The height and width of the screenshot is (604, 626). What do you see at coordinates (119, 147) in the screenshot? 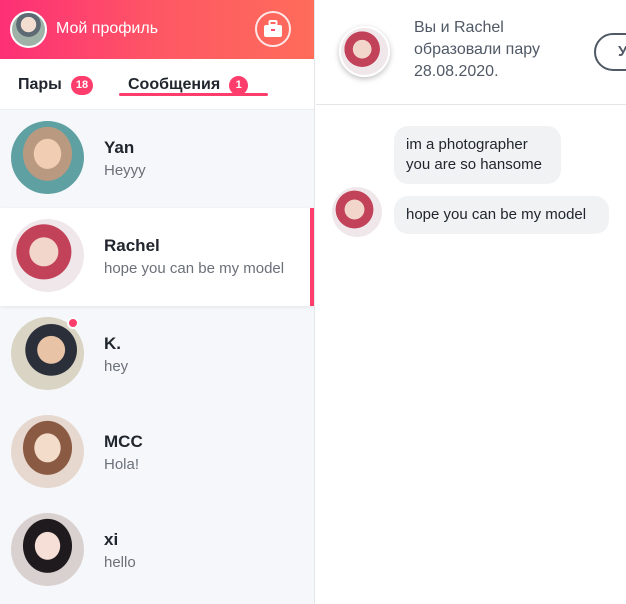
I see `conversation-name: Yan` at bounding box center [119, 147].